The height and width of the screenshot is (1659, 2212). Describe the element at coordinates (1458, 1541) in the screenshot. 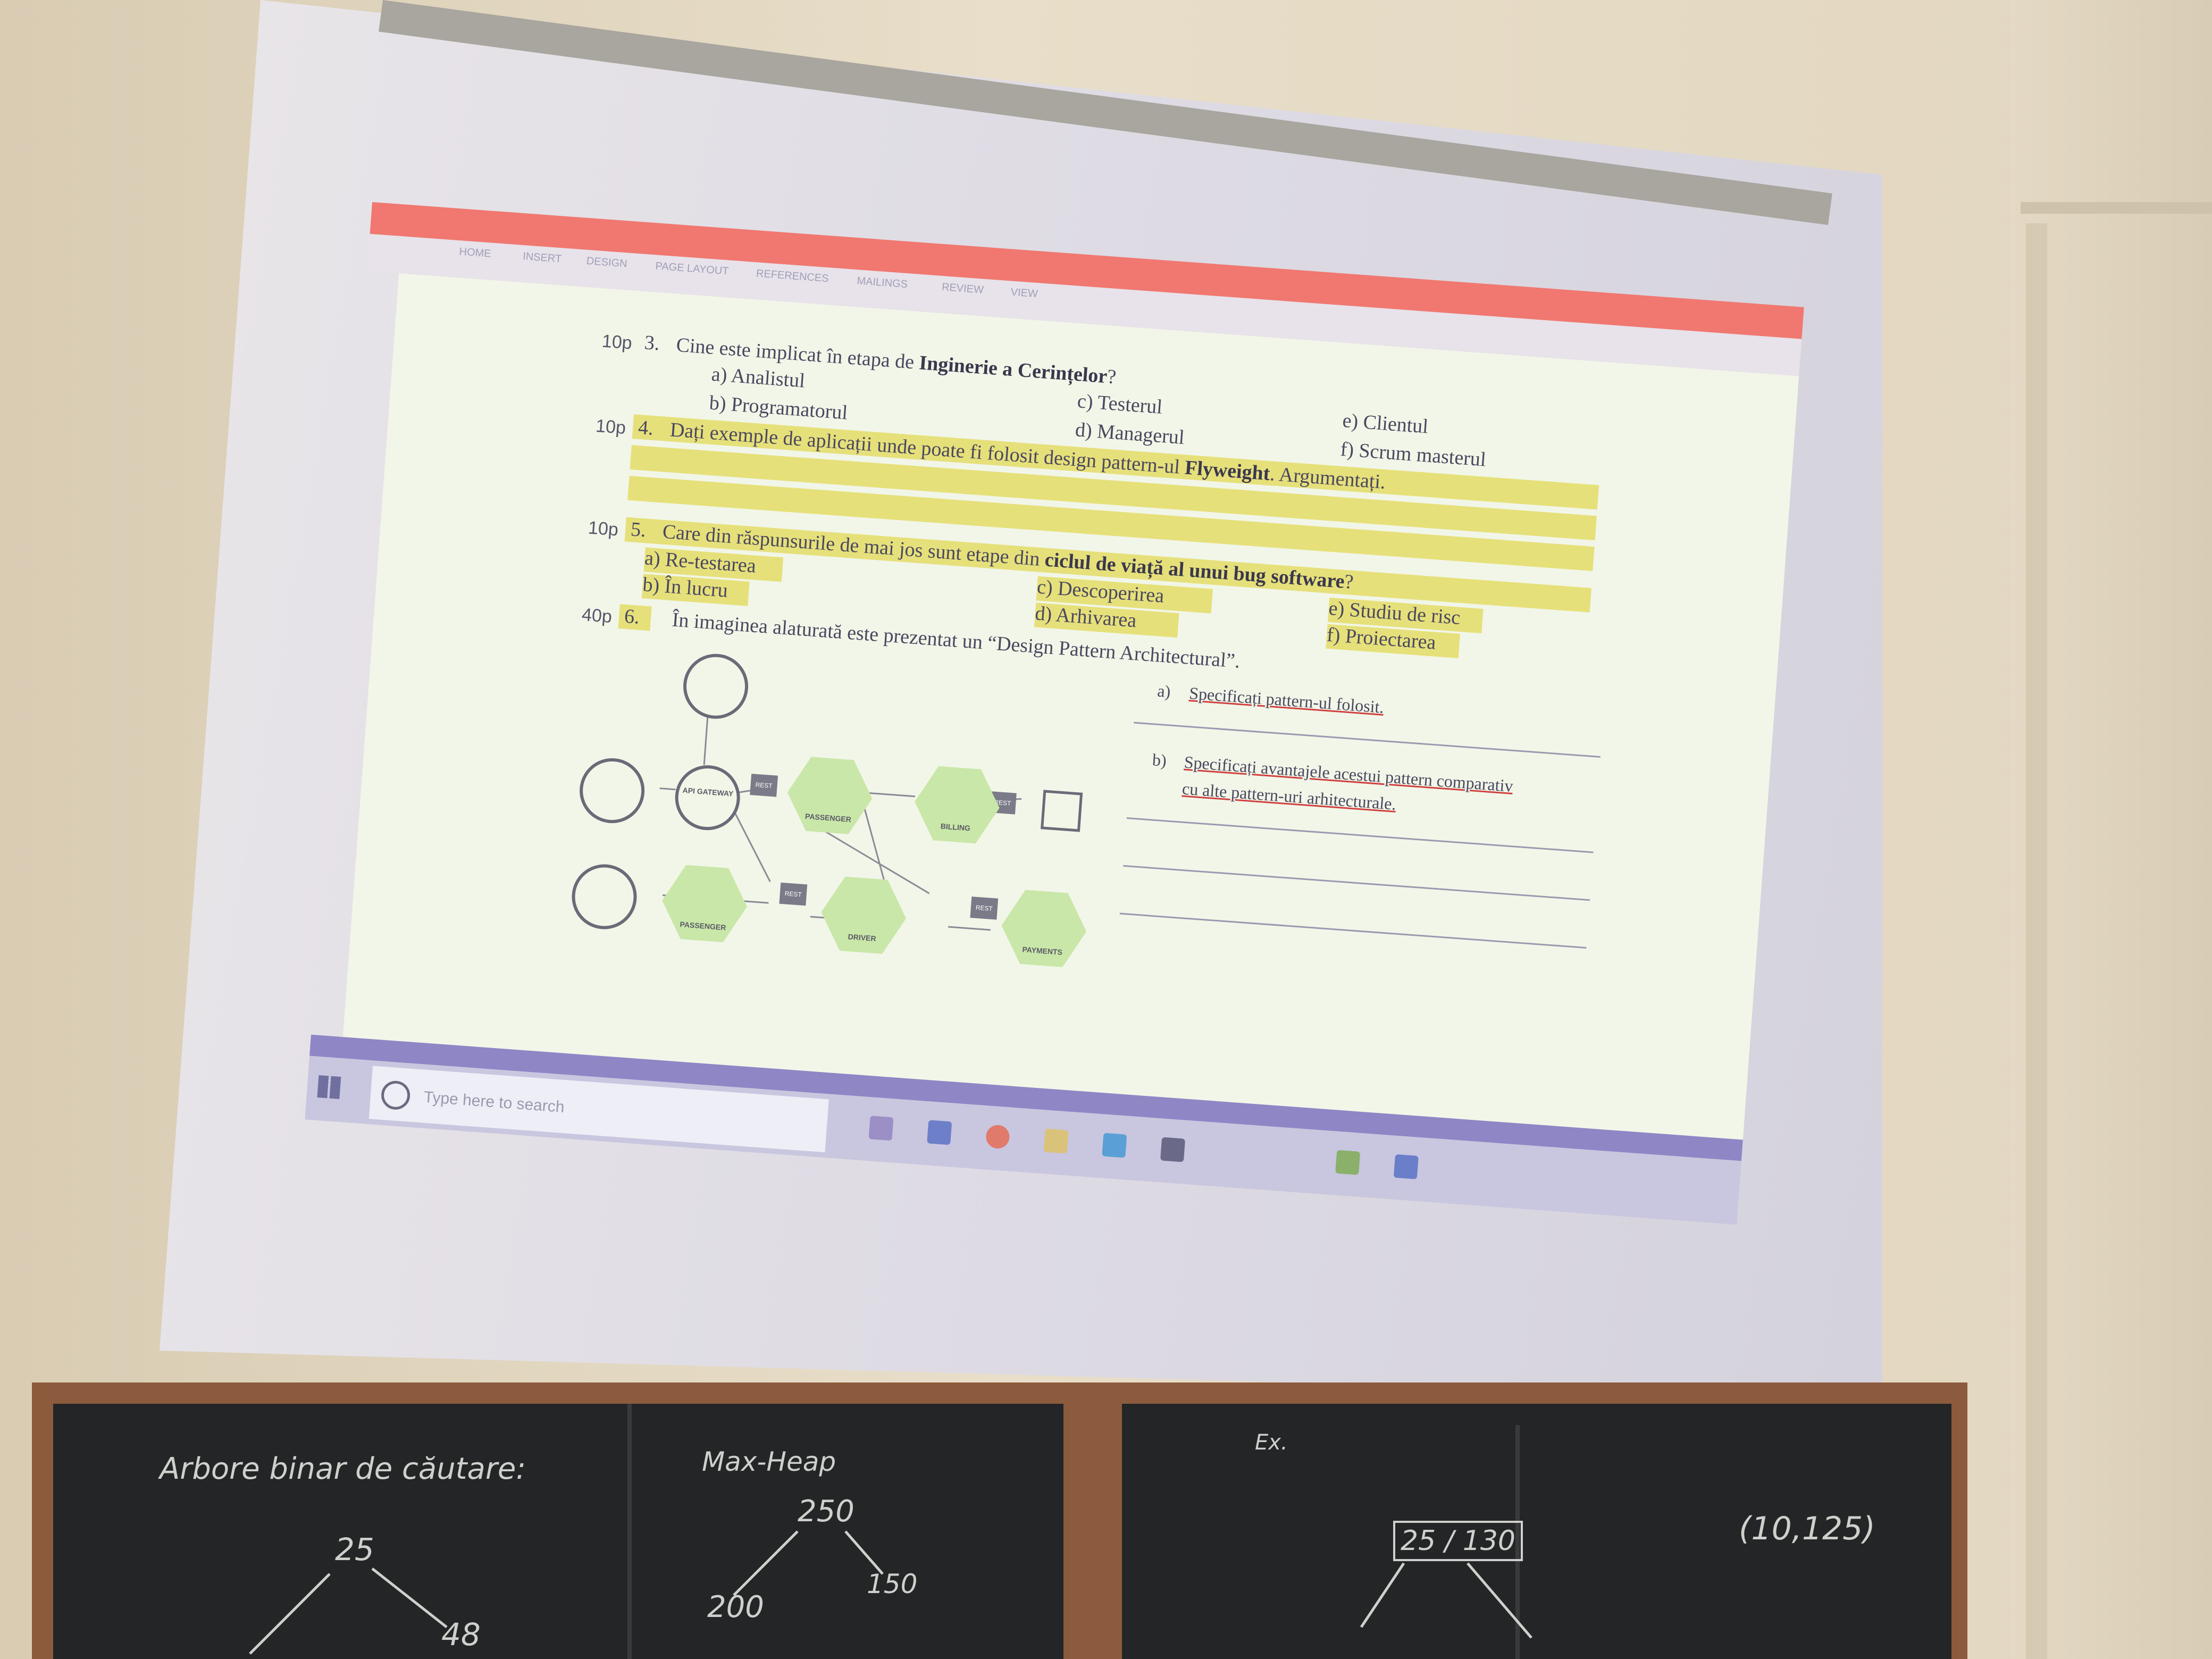

I see `chalk-right-node: 25 / 130` at that location.